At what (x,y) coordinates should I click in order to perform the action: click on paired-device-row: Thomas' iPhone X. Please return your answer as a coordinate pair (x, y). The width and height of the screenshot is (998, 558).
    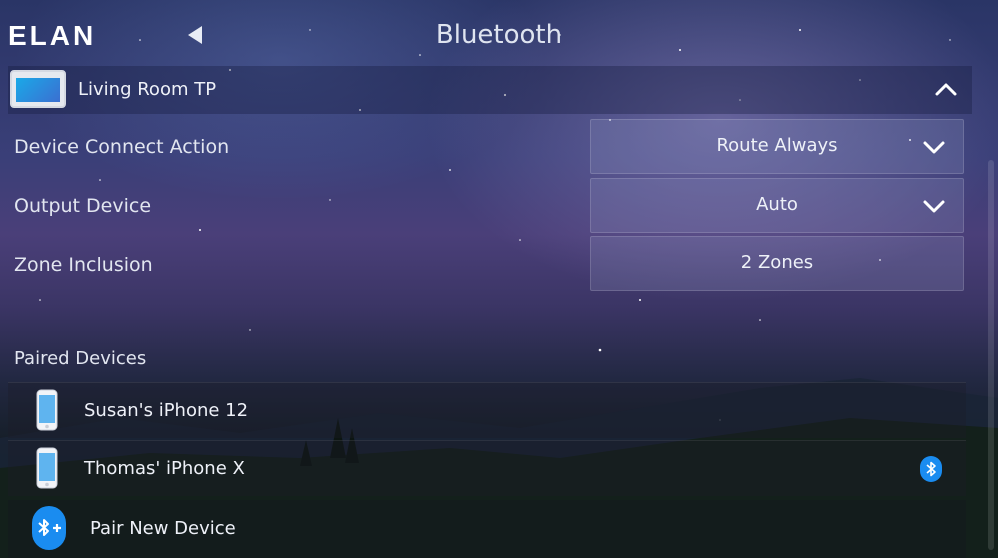
    Looking at the image, I should click on (487, 468).